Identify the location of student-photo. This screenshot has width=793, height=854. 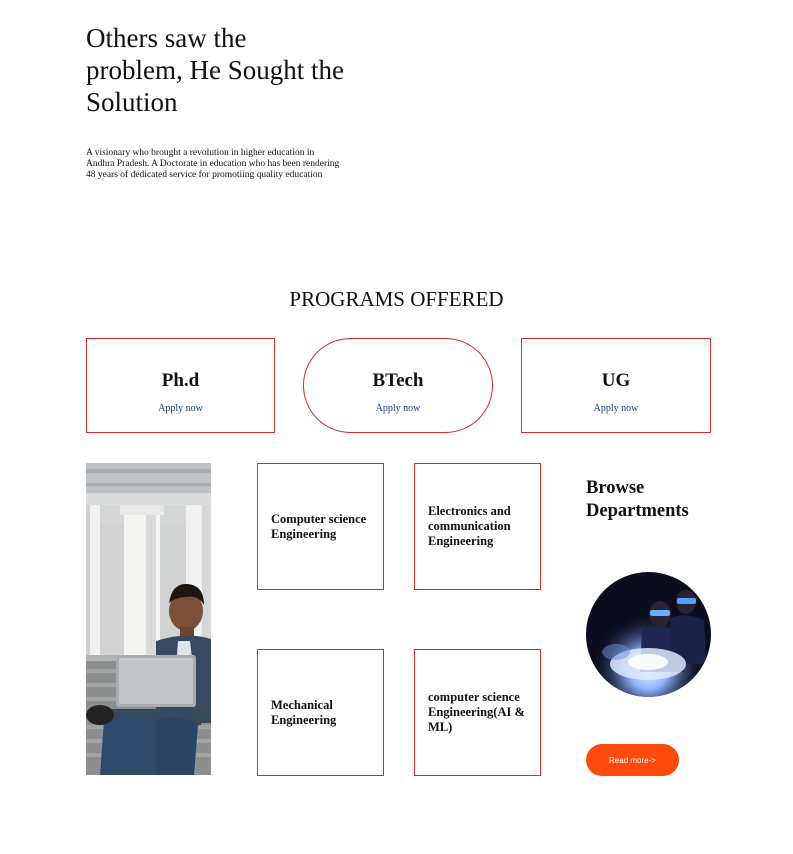
(148, 619).